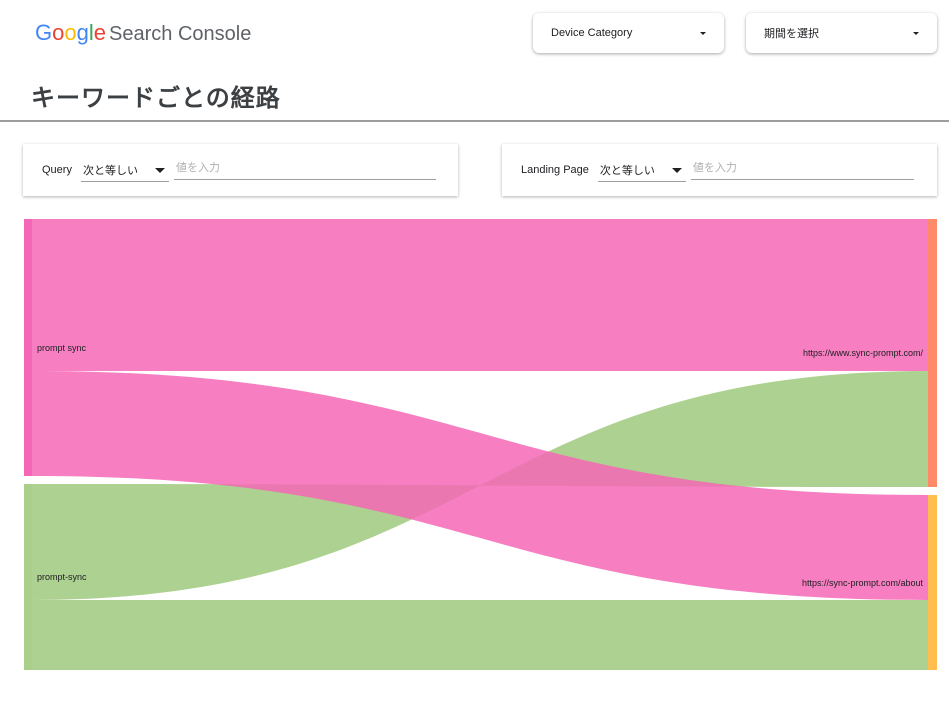 This screenshot has height=702, width=949. Describe the element at coordinates (180, 34) in the screenshot. I see `logo-product-name: Search Console` at that location.